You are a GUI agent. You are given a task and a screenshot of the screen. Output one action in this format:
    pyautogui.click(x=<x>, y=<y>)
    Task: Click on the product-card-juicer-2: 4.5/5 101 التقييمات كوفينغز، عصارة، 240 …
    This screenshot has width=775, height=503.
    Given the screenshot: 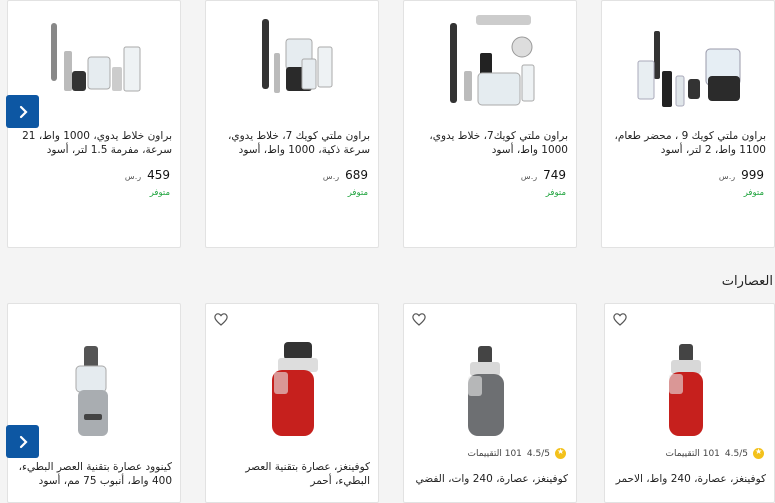 What is the action you would take?
    pyautogui.click(x=490, y=403)
    